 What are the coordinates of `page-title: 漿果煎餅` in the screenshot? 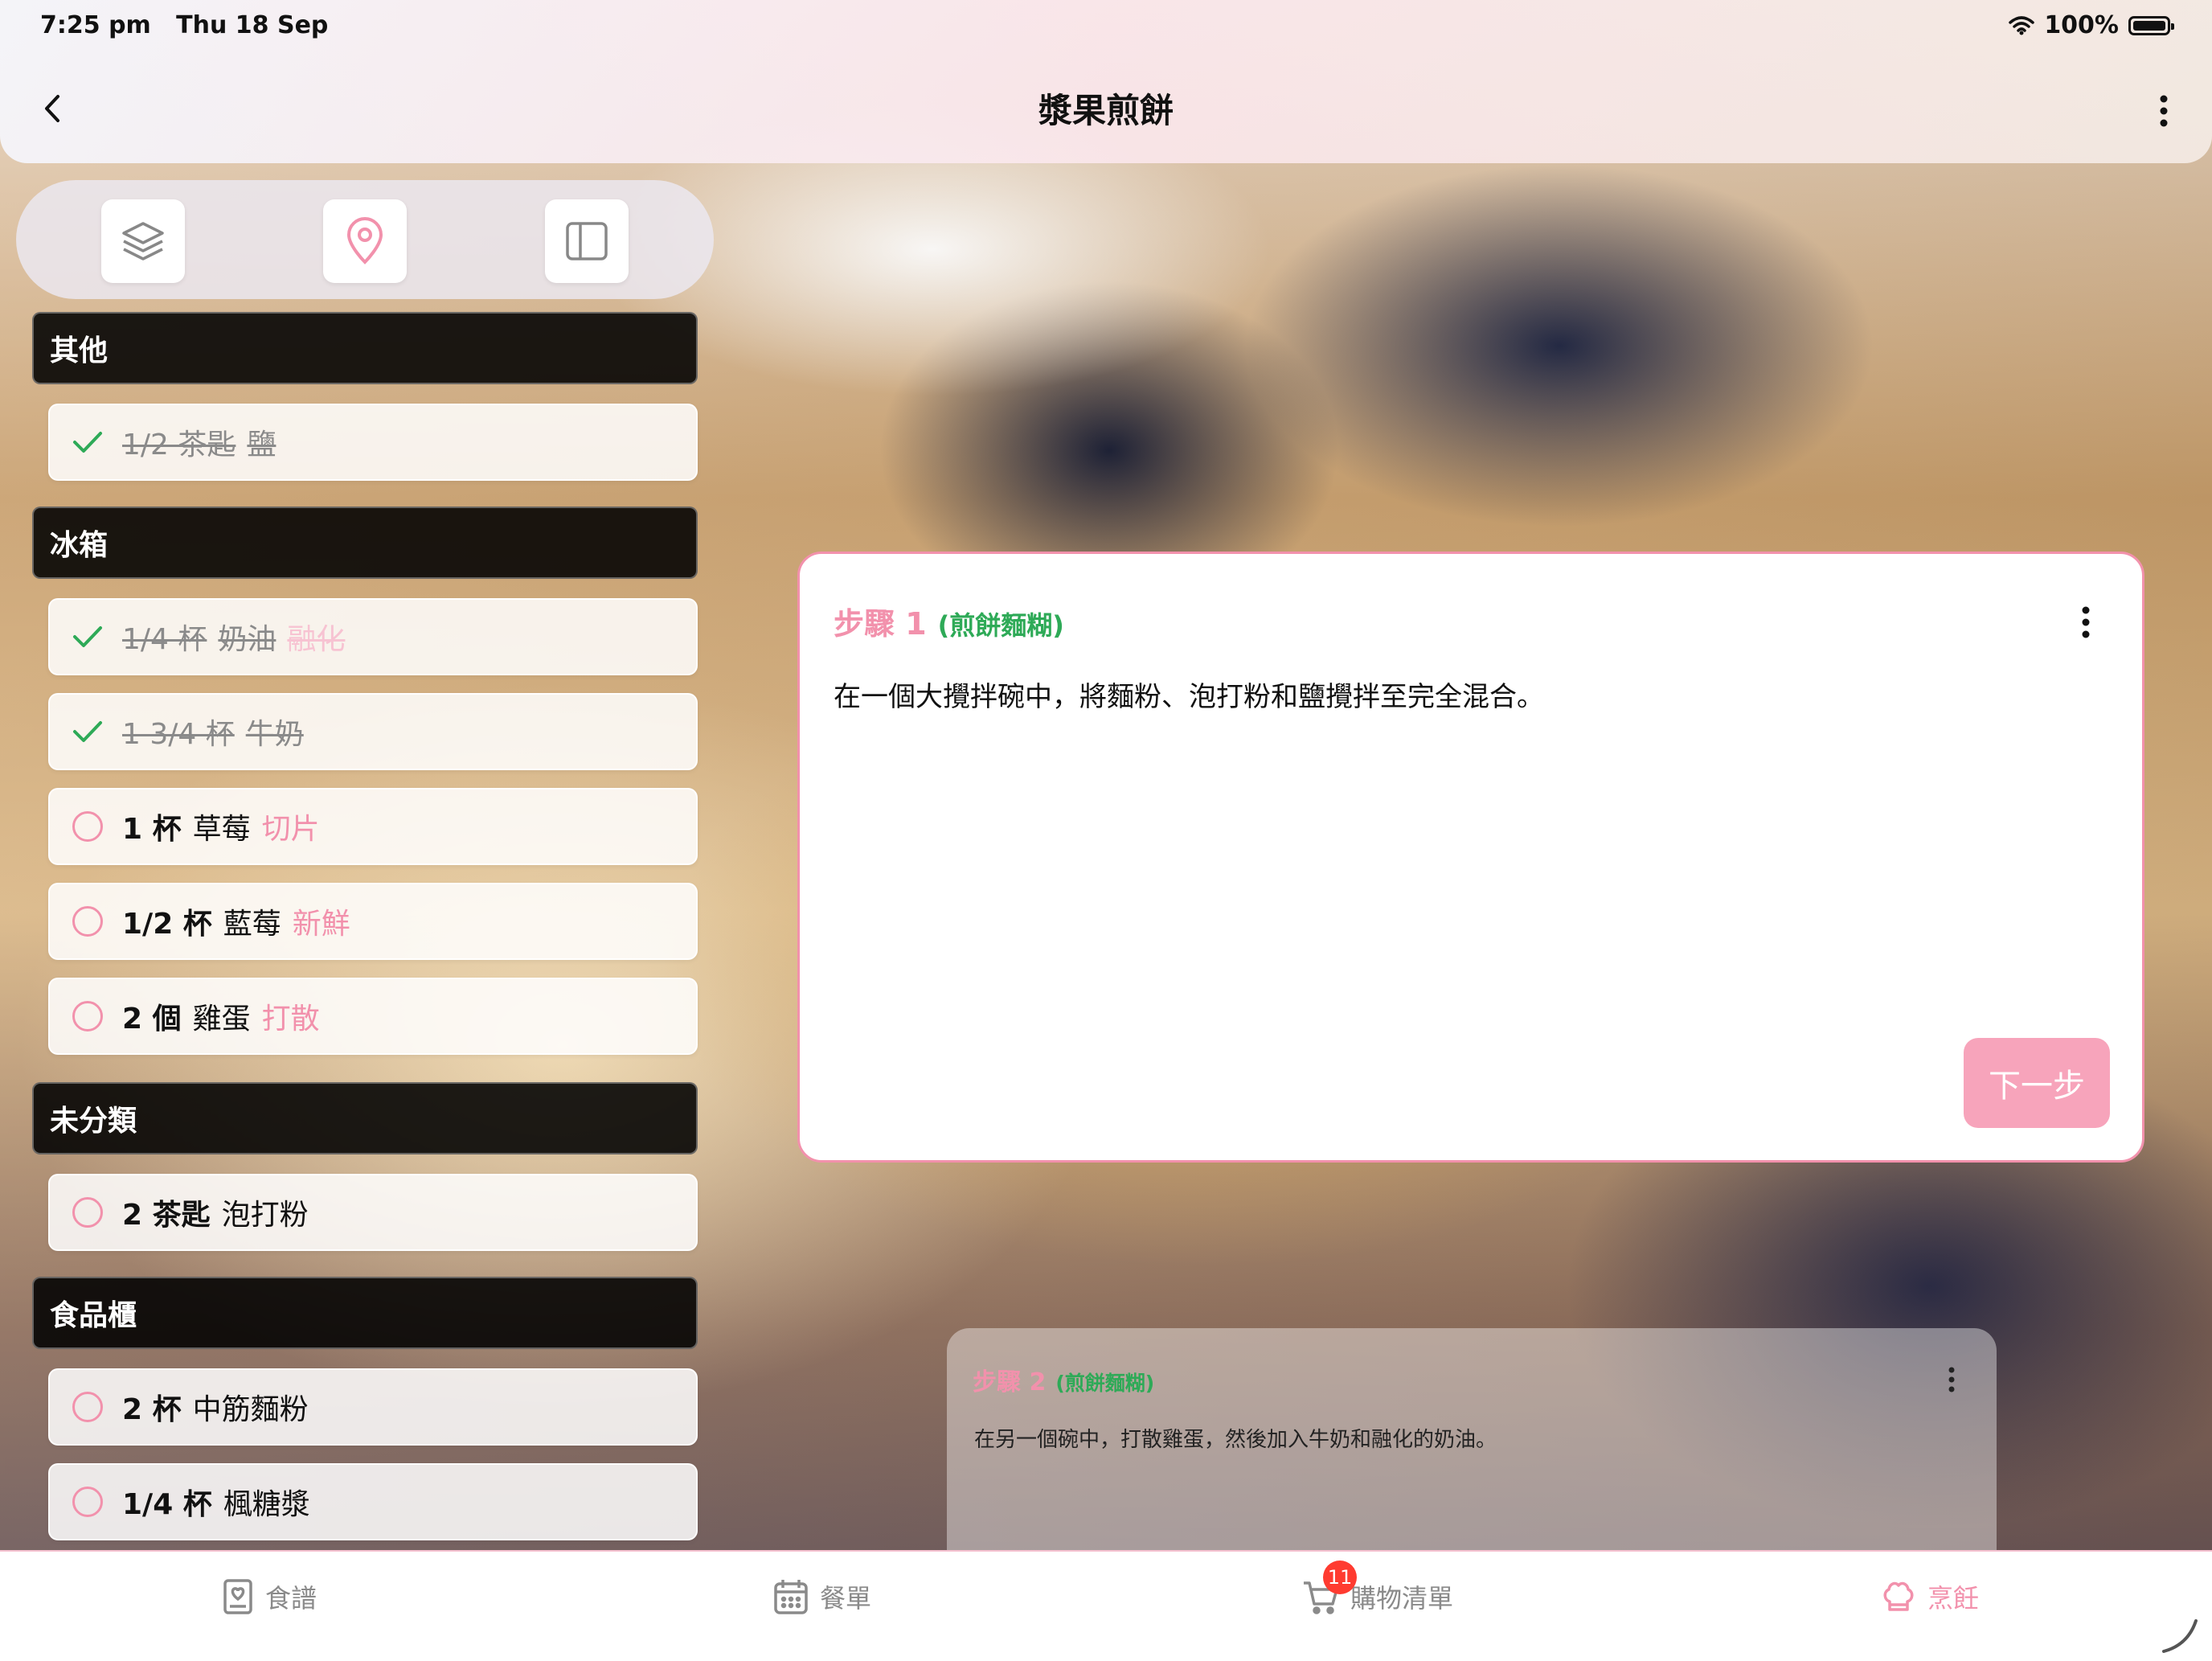 It's located at (1106, 110).